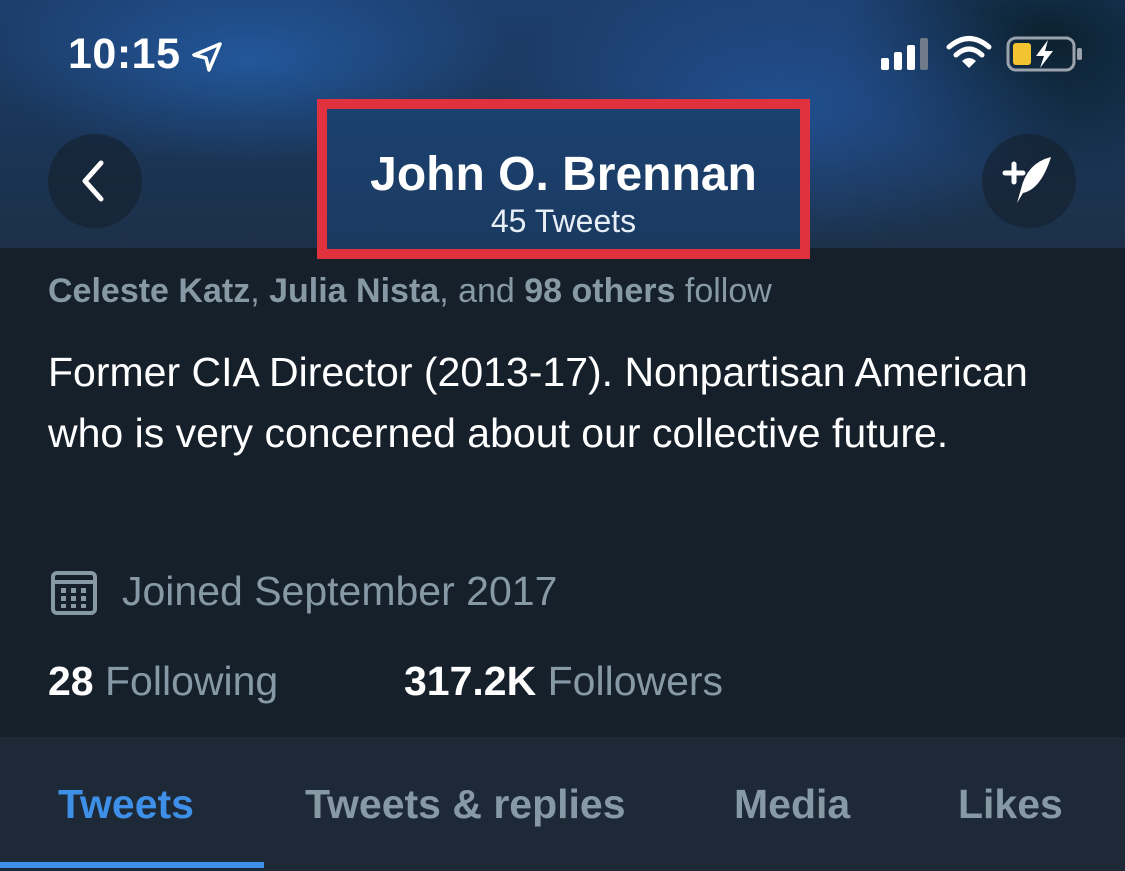 This screenshot has width=1125, height=871. I want to click on follower-name: Julia Nista, so click(354, 291).